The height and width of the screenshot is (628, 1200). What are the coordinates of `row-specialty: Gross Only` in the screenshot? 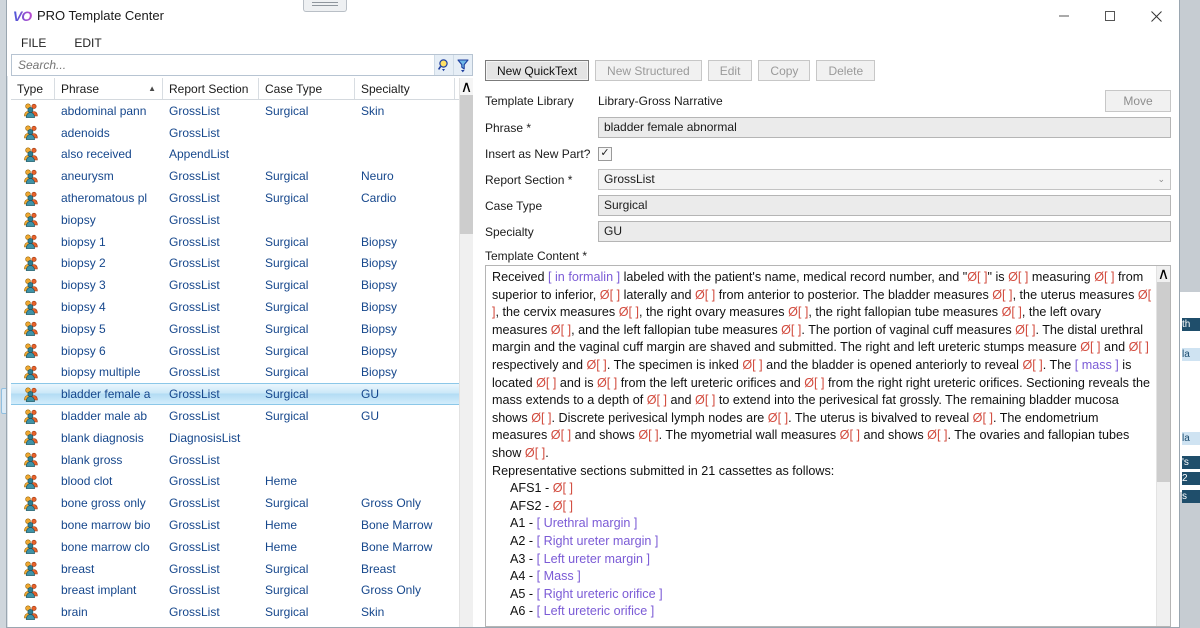 It's located at (391, 590).